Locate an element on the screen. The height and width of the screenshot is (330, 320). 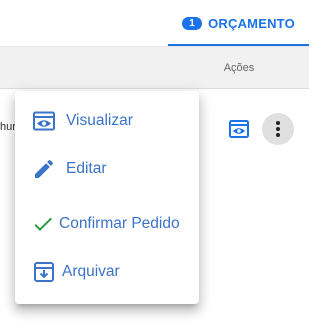
tab-label: ORÇAMENTO is located at coordinates (251, 23).